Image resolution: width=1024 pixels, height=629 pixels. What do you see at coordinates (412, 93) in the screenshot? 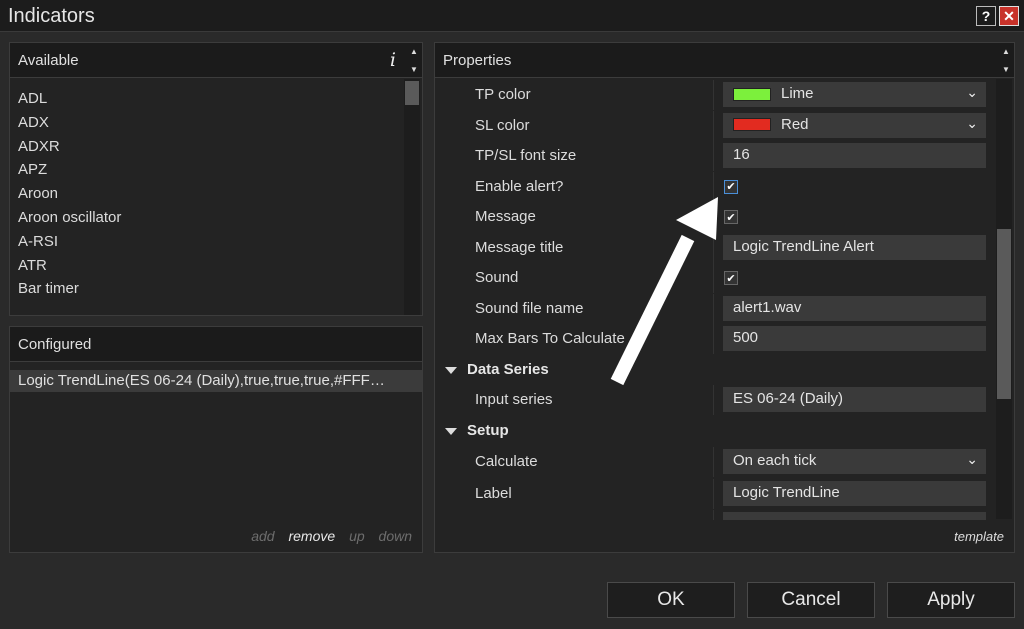
I see `available-scroll-thumb` at bounding box center [412, 93].